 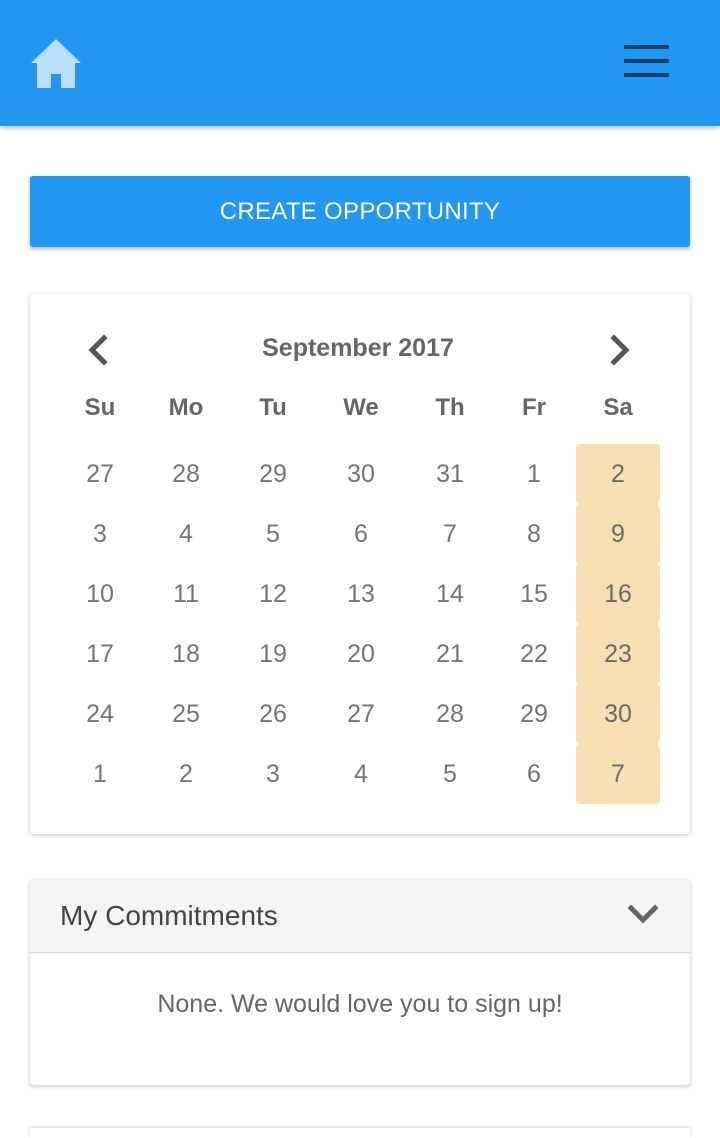 I want to click on calendar-day: 15, so click(x=534, y=594).